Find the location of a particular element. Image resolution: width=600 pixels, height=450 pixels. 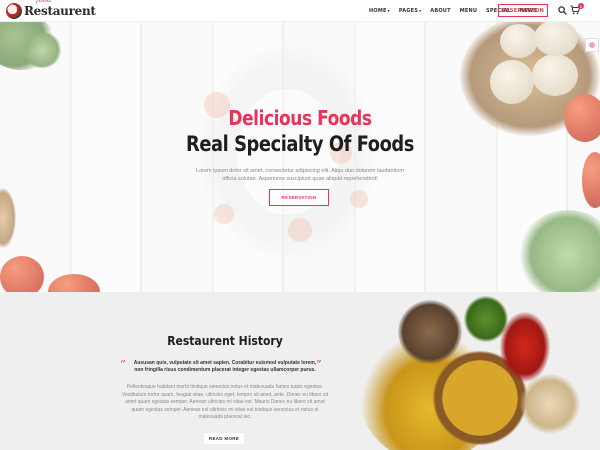

gear-glyph-icon is located at coordinates (592, 45).